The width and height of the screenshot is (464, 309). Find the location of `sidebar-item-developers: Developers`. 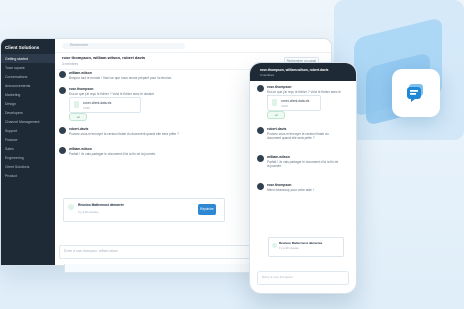

sidebar-item-developers: Developers is located at coordinates (28, 112).